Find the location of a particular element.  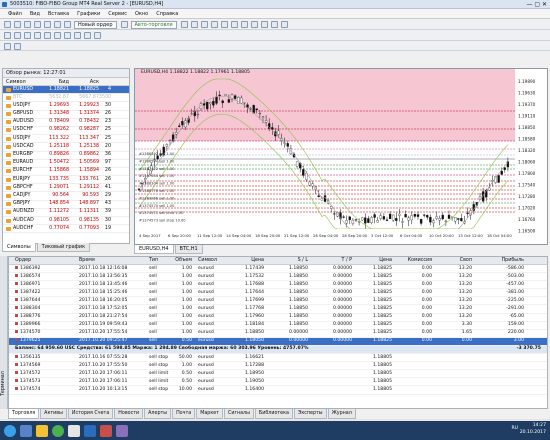

tab-symbols: Символы is located at coordinates (19, 247).